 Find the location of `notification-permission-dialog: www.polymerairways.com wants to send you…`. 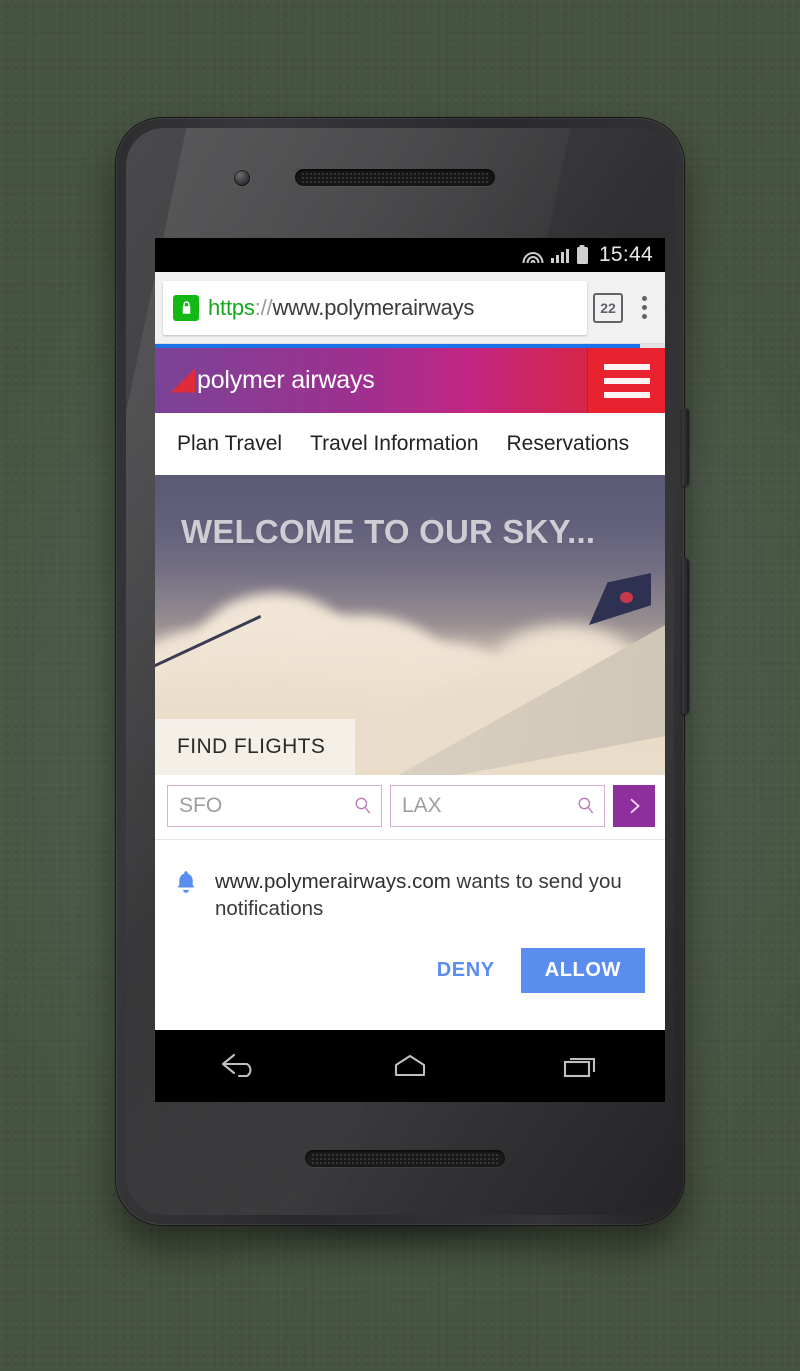

notification-permission-dialog: www.polymerairways.com wants to send you… is located at coordinates (410, 925).